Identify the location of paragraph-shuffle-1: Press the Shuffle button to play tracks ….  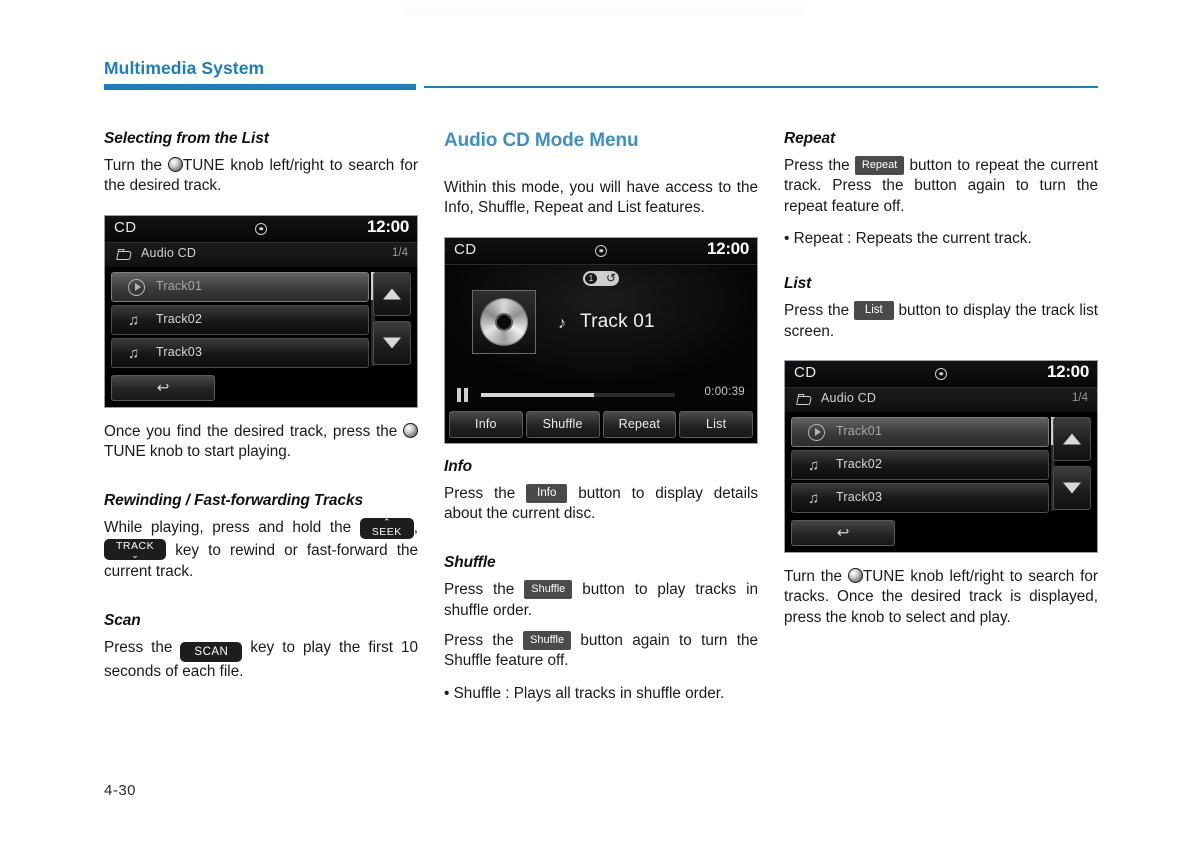
(601, 600).